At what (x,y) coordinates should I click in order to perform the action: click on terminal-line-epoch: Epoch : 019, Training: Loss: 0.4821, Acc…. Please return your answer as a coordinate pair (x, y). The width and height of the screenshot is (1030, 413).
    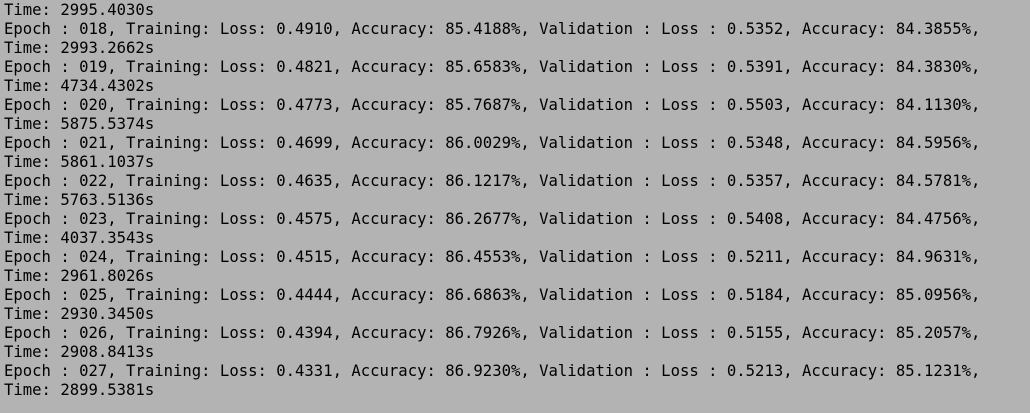
    Looking at the image, I should click on (492, 67).